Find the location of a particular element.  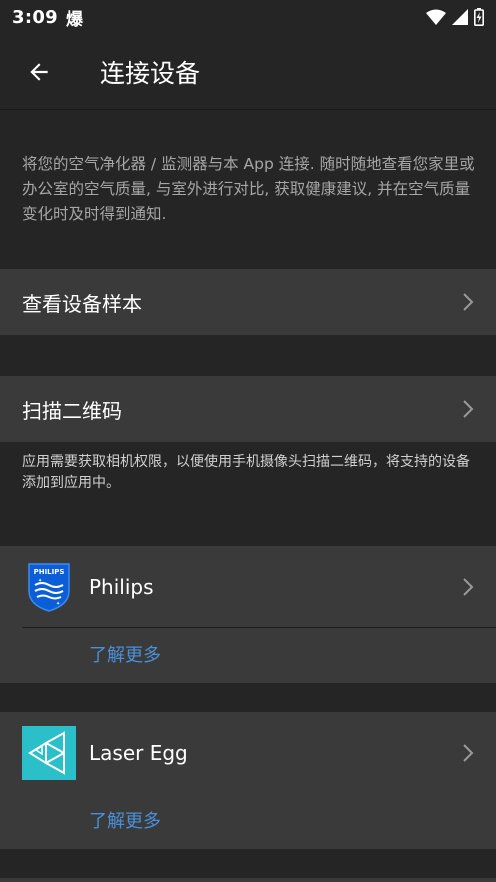

next-card-edge is located at coordinates (248, 880).